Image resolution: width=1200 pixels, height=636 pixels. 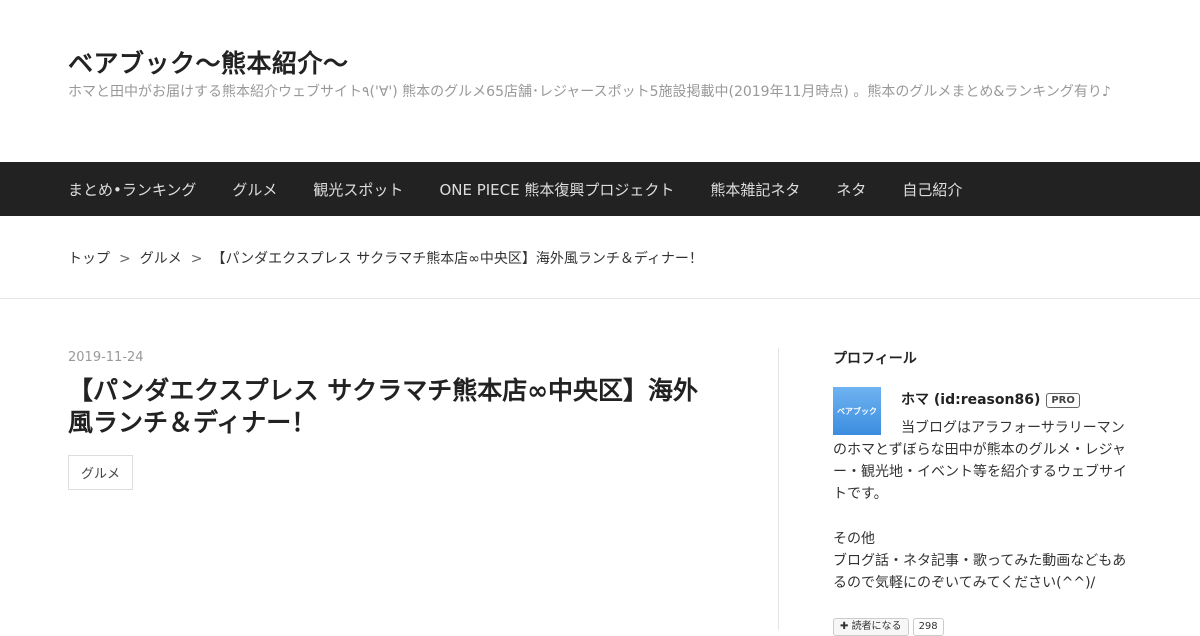 I want to click on subscribe-widget: ✚ 読者になる 298, so click(x=888, y=627).